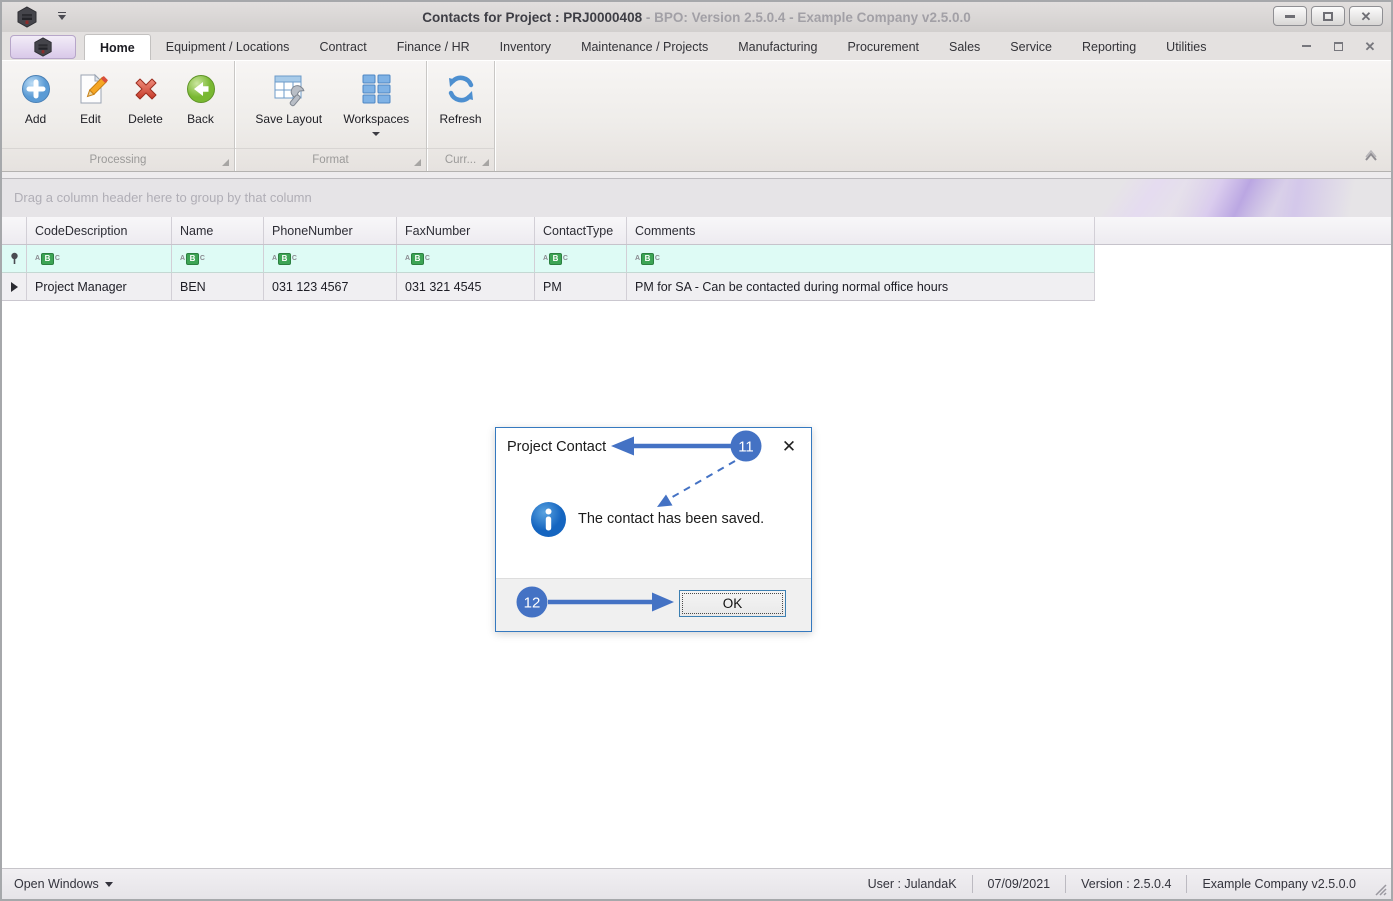 The image size is (1393, 901). What do you see at coordinates (201, 89) in the screenshot?
I see `back-icon` at bounding box center [201, 89].